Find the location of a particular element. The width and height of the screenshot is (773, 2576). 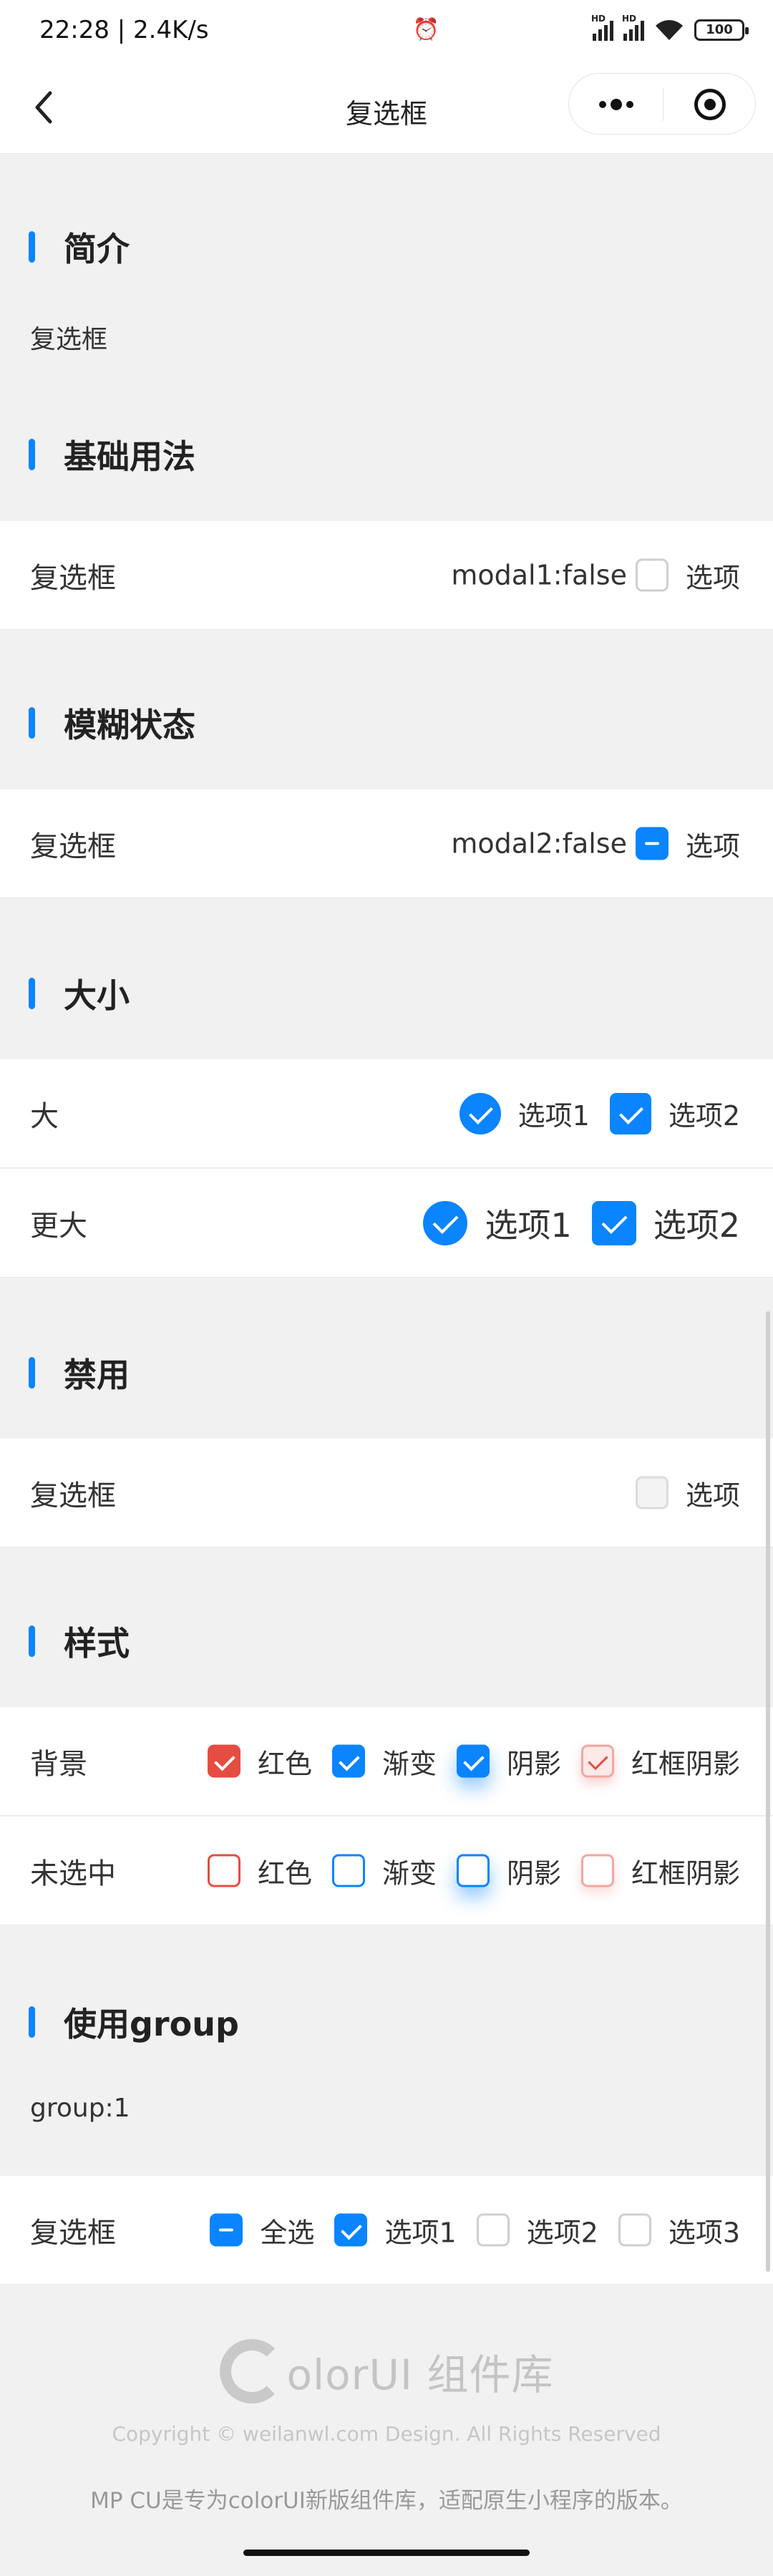

section-title-basic: 基础用法 is located at coordinates (112, 454).